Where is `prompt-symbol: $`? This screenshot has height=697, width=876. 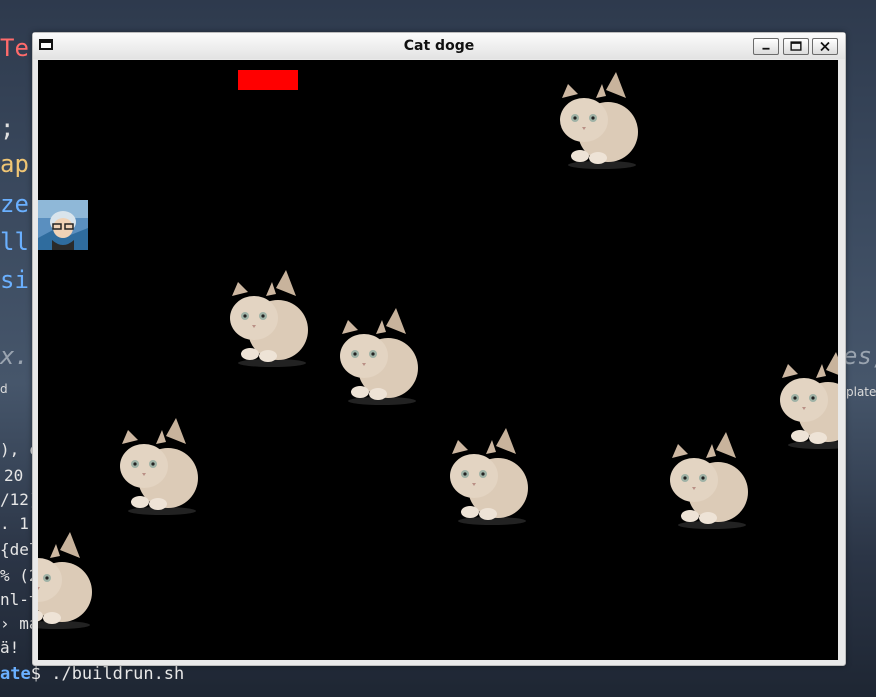 prompt-symbol: $ is located at coordinates (35, 674).